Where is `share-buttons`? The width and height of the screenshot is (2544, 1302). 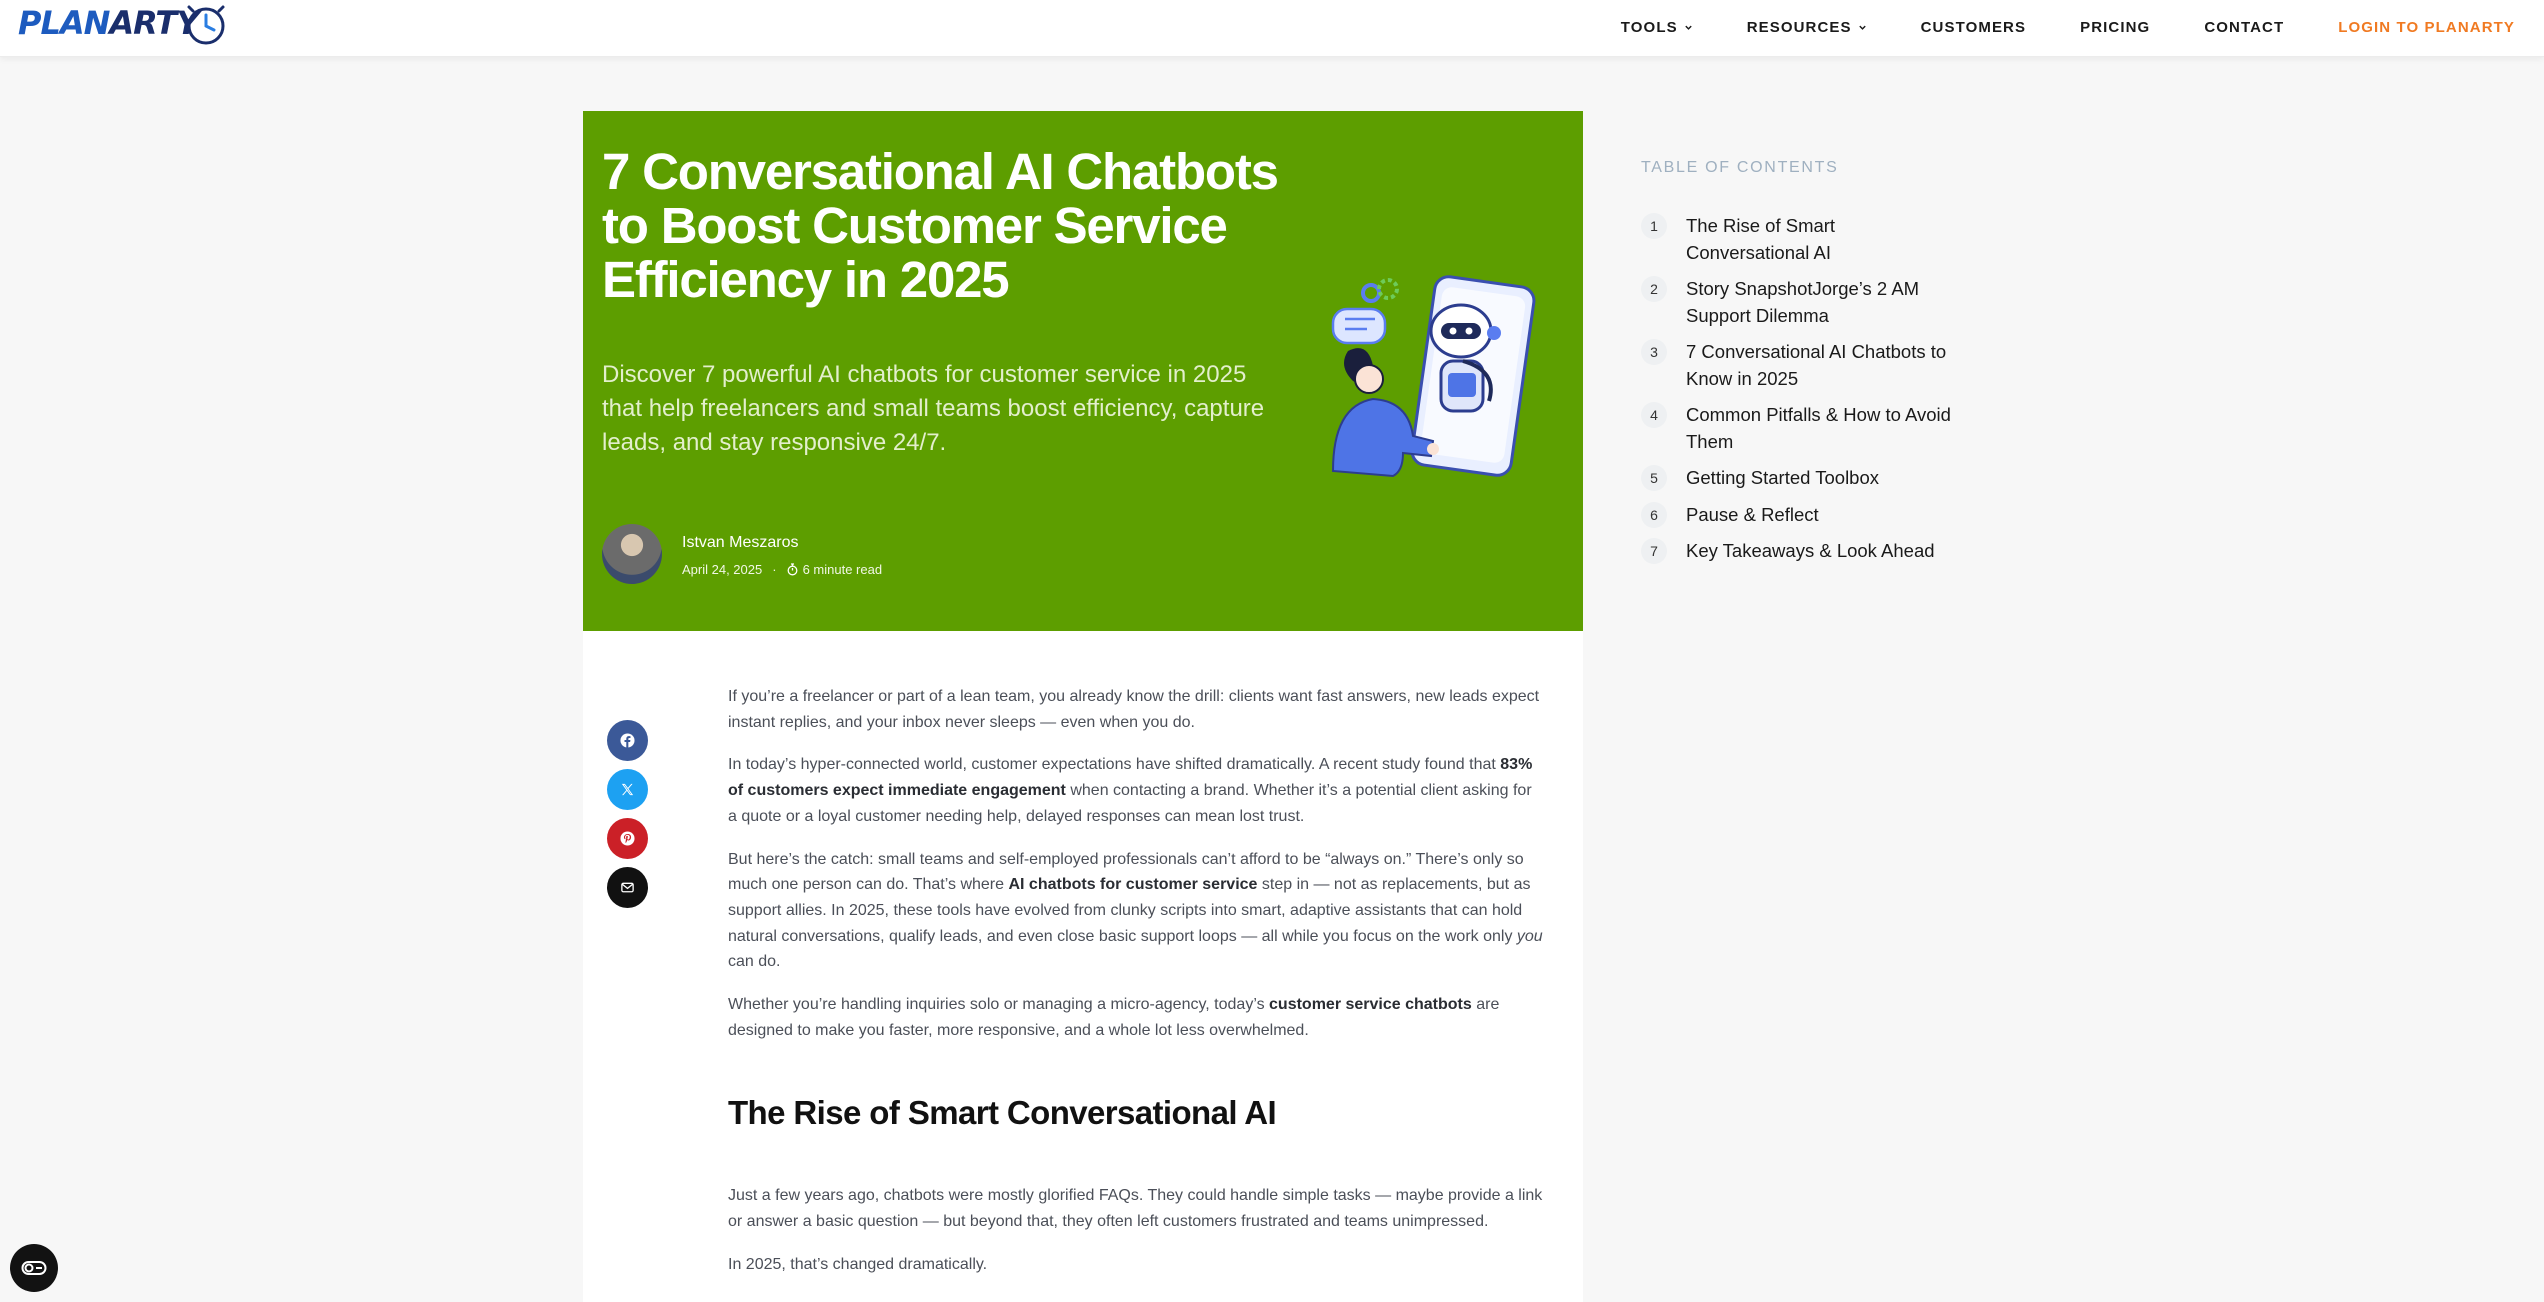 share-buttons is located at coordinates (627, 818).